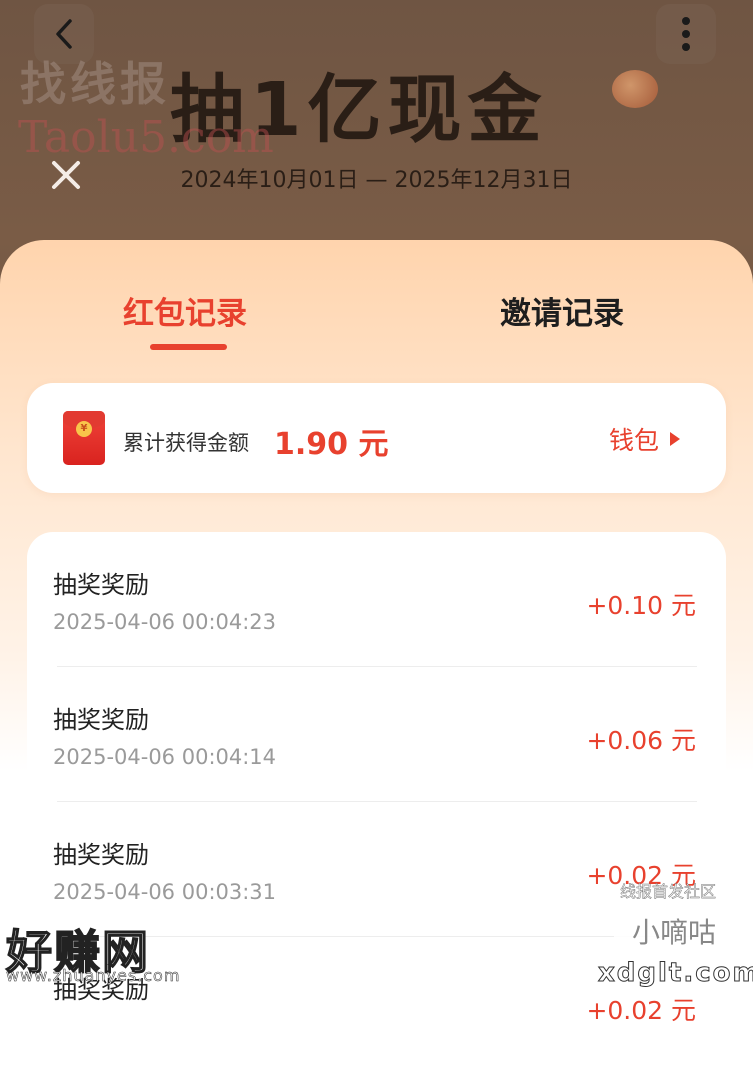 Image resolution: width=753 pixels, height=1072 pixels. I want to click on coin-decoration, so click(635, 89).